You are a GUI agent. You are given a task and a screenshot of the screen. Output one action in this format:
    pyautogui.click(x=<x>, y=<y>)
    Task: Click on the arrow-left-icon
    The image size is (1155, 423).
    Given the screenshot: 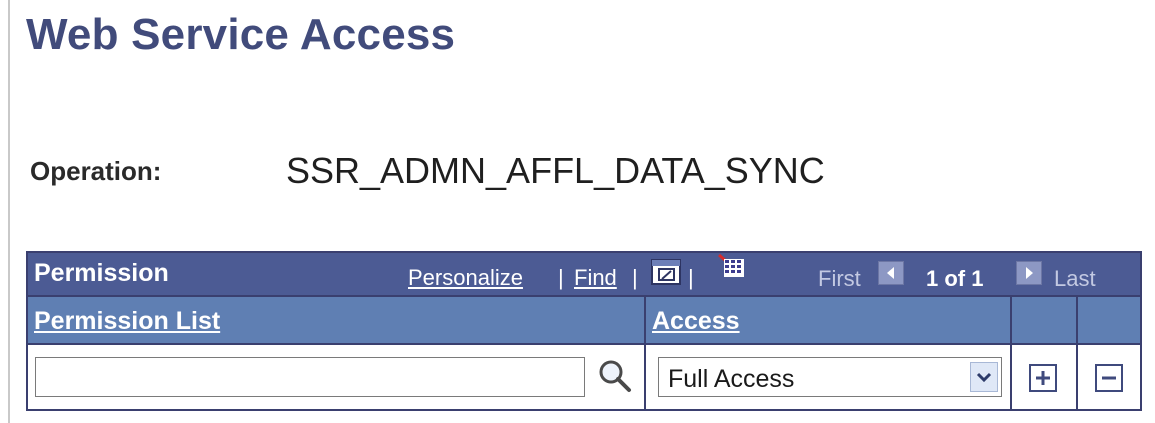 What is the action you would take?
    pyautogui.click(x=891, y=273)
    